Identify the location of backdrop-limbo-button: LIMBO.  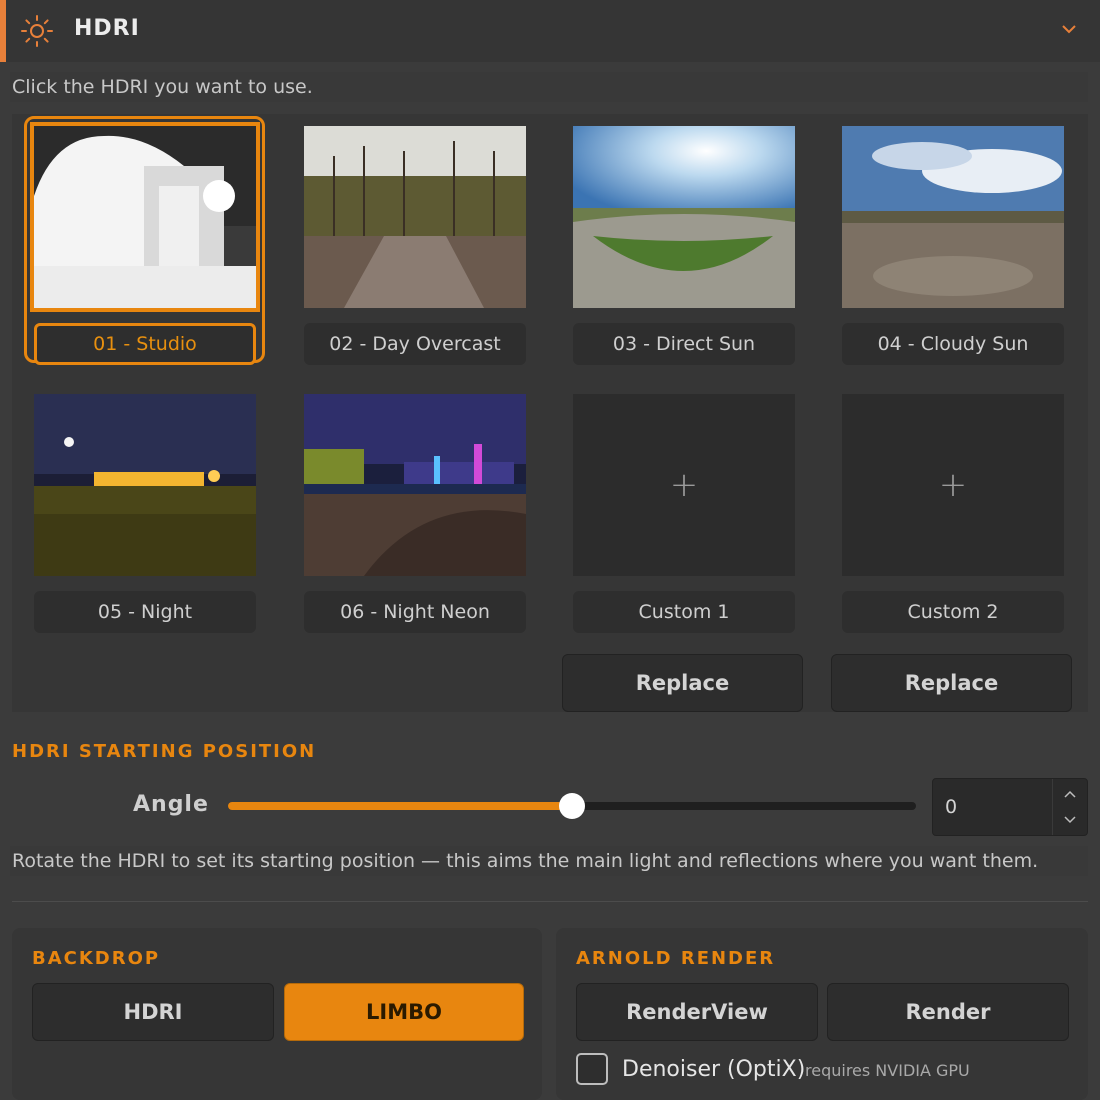
(404, 1012).